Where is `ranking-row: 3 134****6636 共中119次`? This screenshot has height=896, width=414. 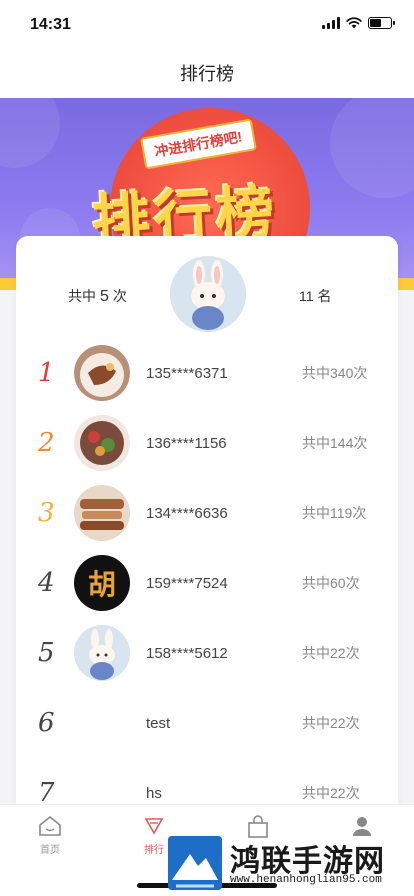 ranking-row: 3 134****6636 共中119次 is located at coordinates (207, 513).